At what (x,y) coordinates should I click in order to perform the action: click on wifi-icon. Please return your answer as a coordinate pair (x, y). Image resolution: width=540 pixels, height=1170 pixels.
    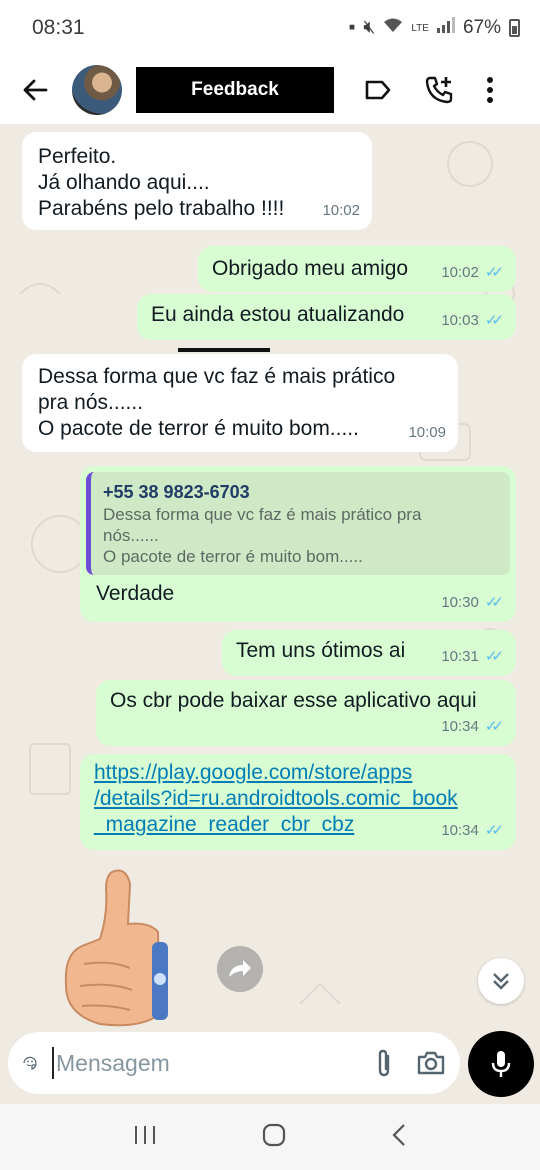
    Looking at the image, I should click on (393, 28).